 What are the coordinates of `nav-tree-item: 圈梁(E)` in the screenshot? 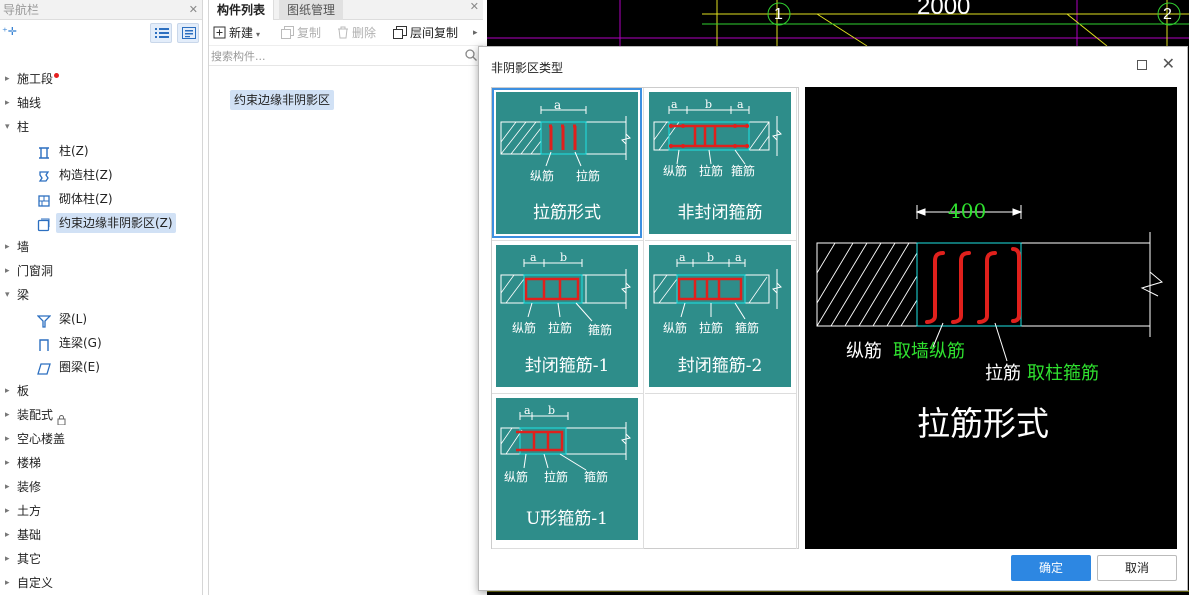 It's located at (101, 367).